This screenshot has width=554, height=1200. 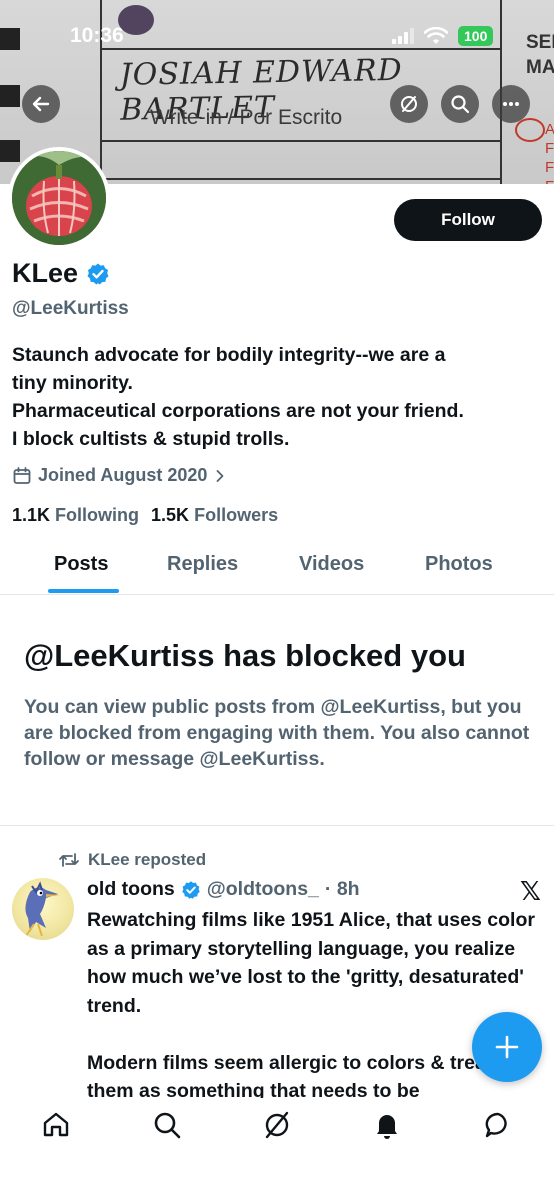 I want to click on profile-avatar, so click(x=59, y=198).